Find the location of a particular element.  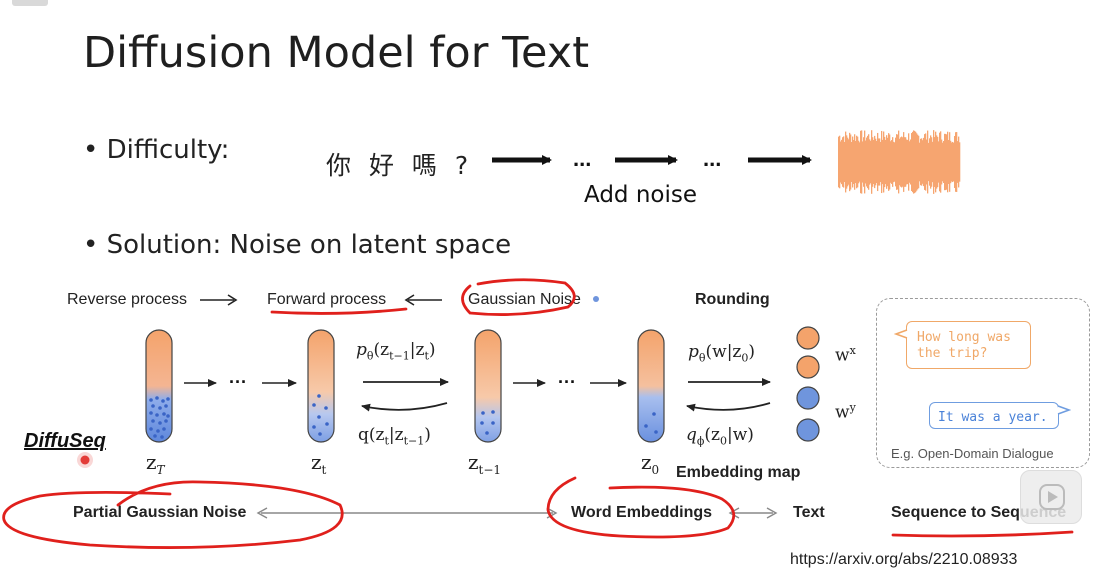

answer-text: It was a year. is located at coordinates (993, 417).